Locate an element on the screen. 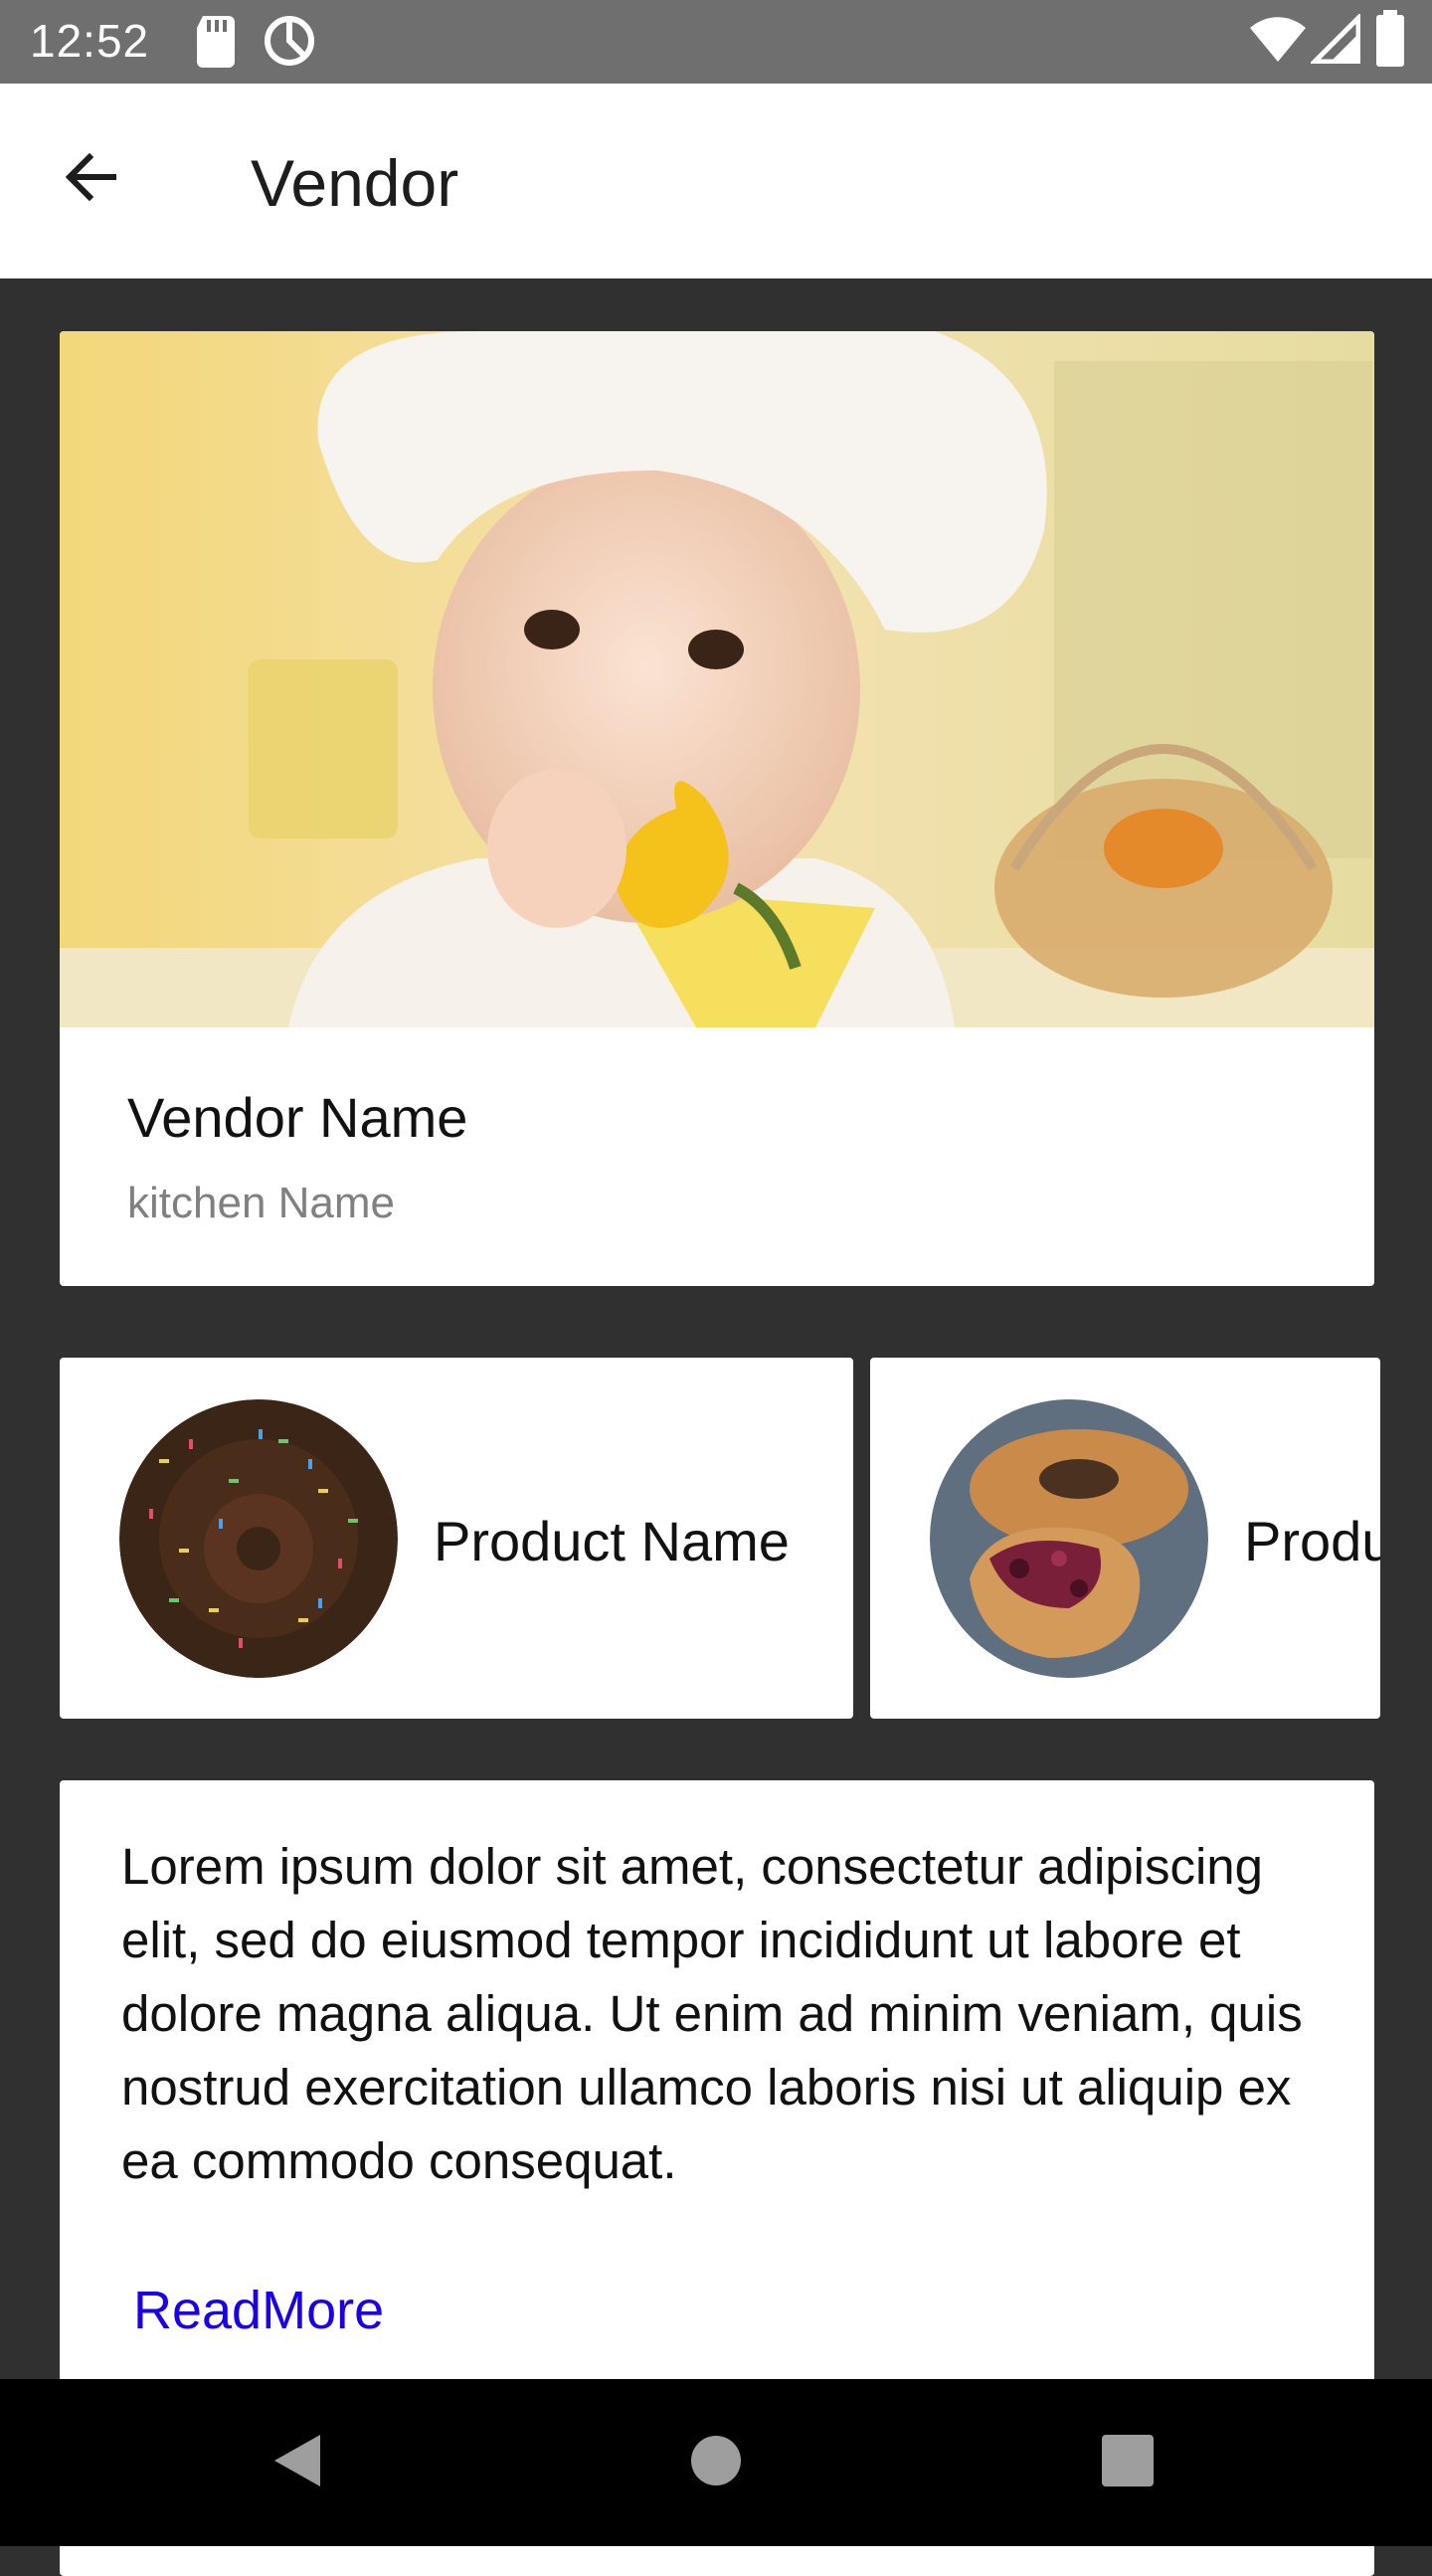  product-name: Produ is located at coordinates (1312, 1541).